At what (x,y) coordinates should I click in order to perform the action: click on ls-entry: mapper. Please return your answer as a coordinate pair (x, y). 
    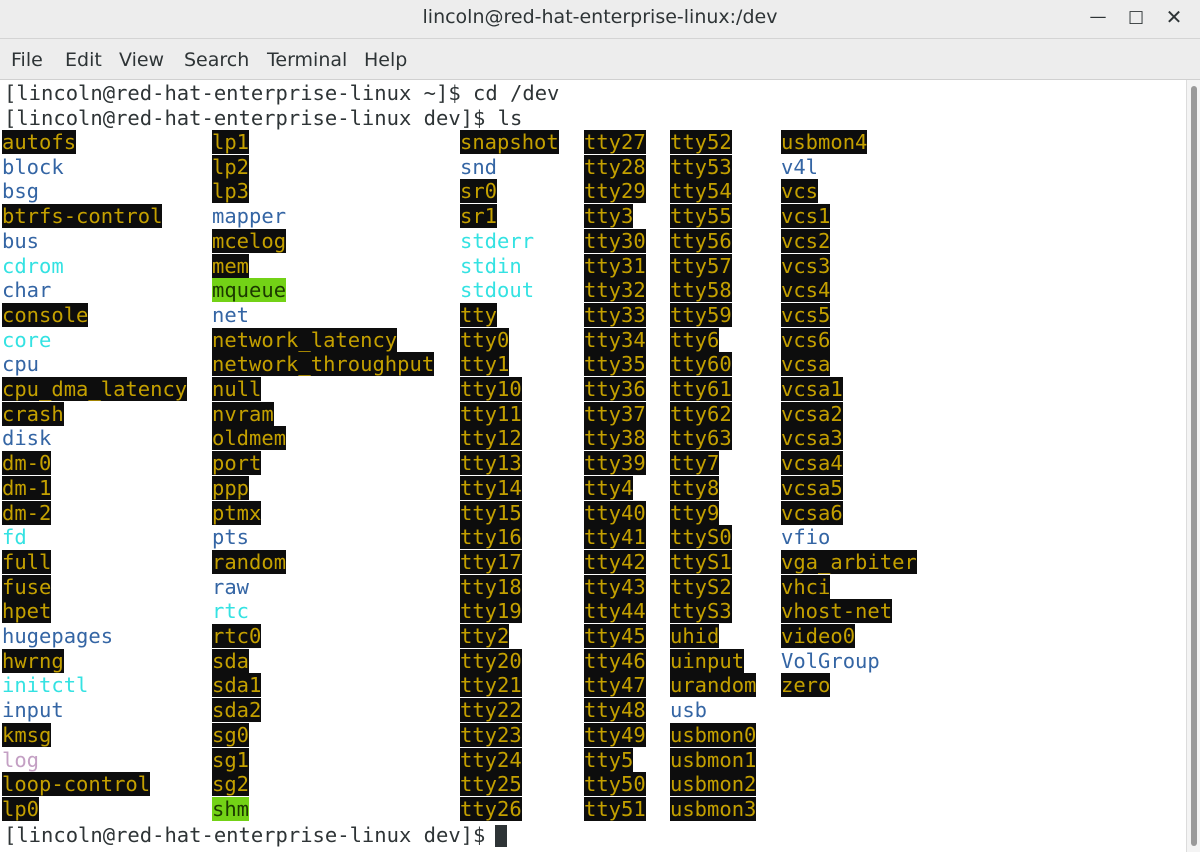
    Looking at the image, I should click on (249, 216).